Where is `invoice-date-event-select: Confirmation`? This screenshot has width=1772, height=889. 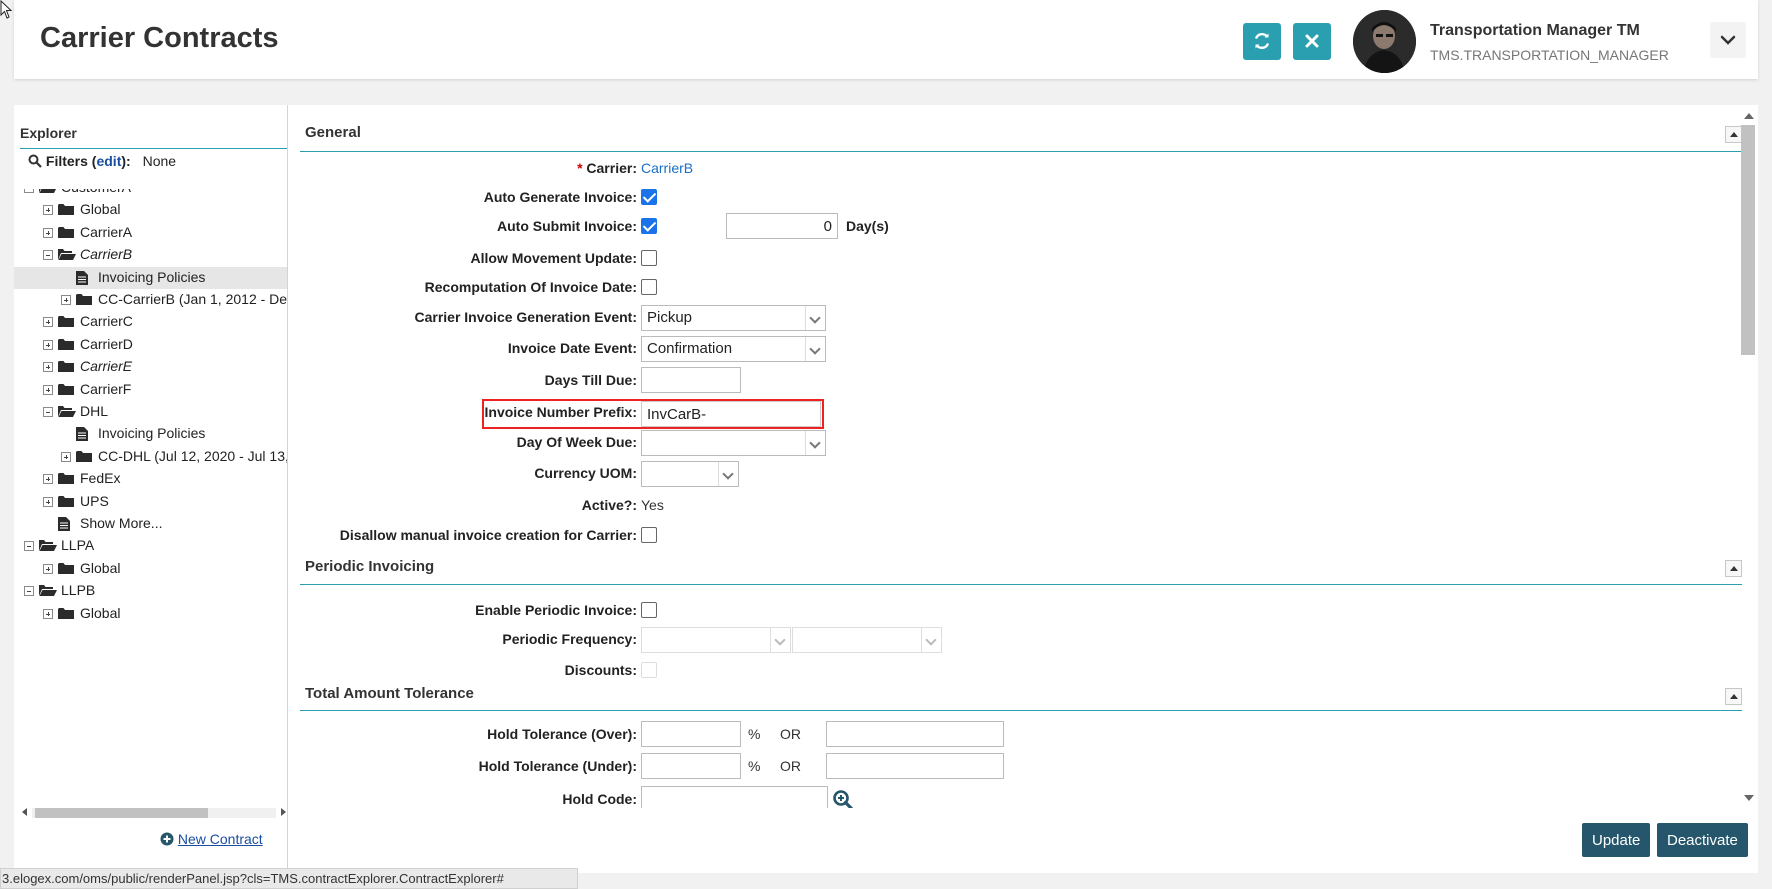
invoice-date-event-select: Confirmation is located at coordinates (733, 349).